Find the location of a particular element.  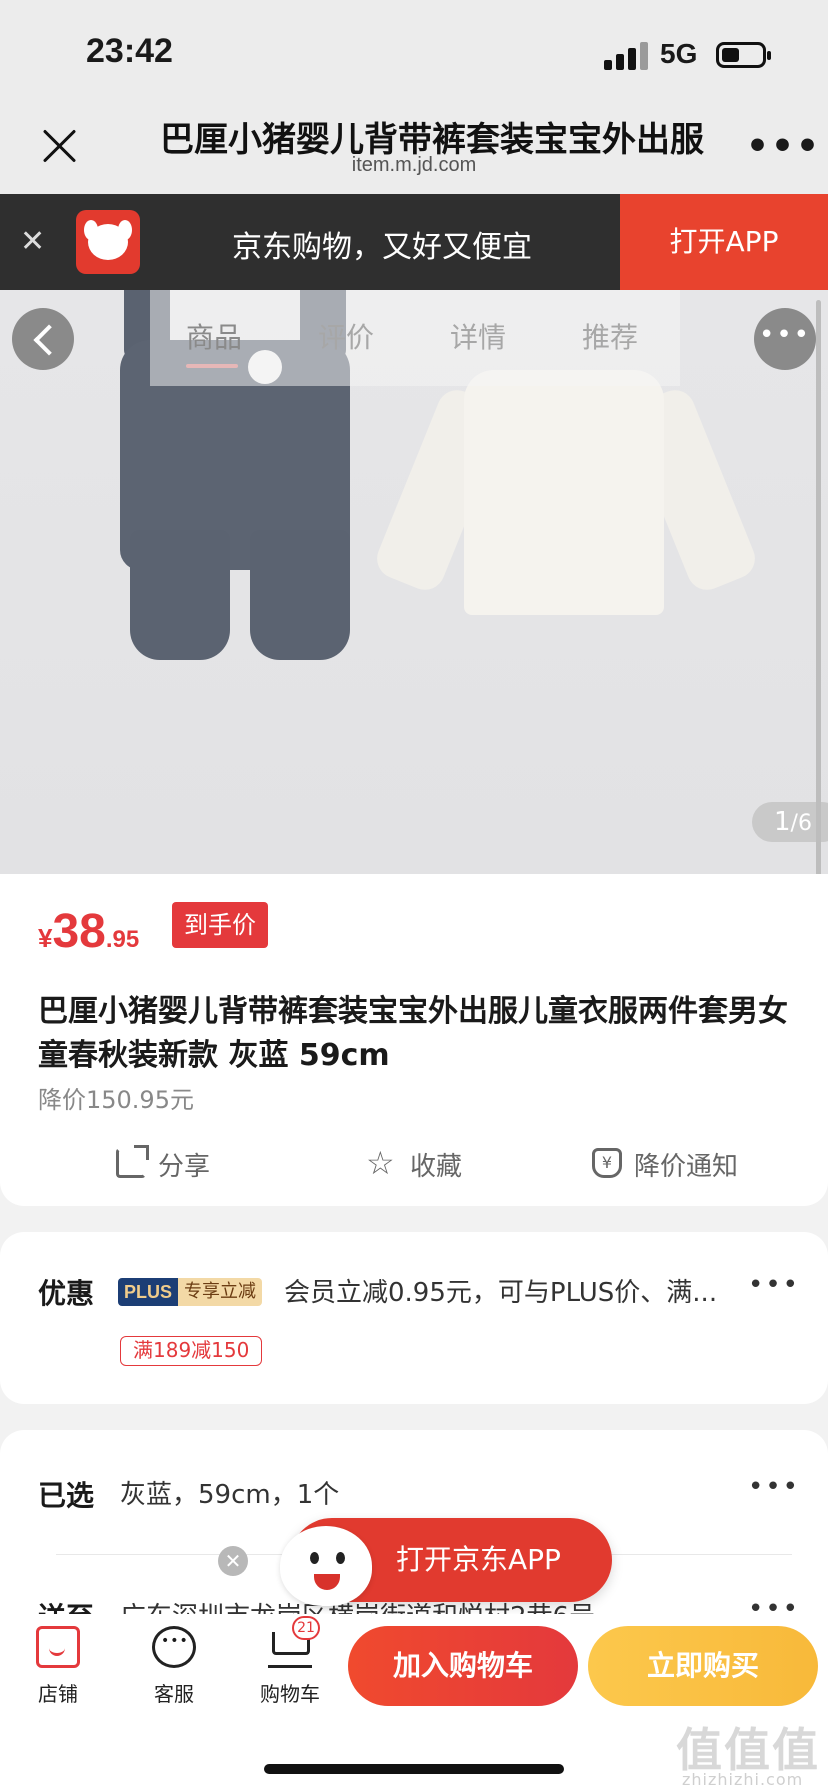

back-button is located at coordinates (43, 339).